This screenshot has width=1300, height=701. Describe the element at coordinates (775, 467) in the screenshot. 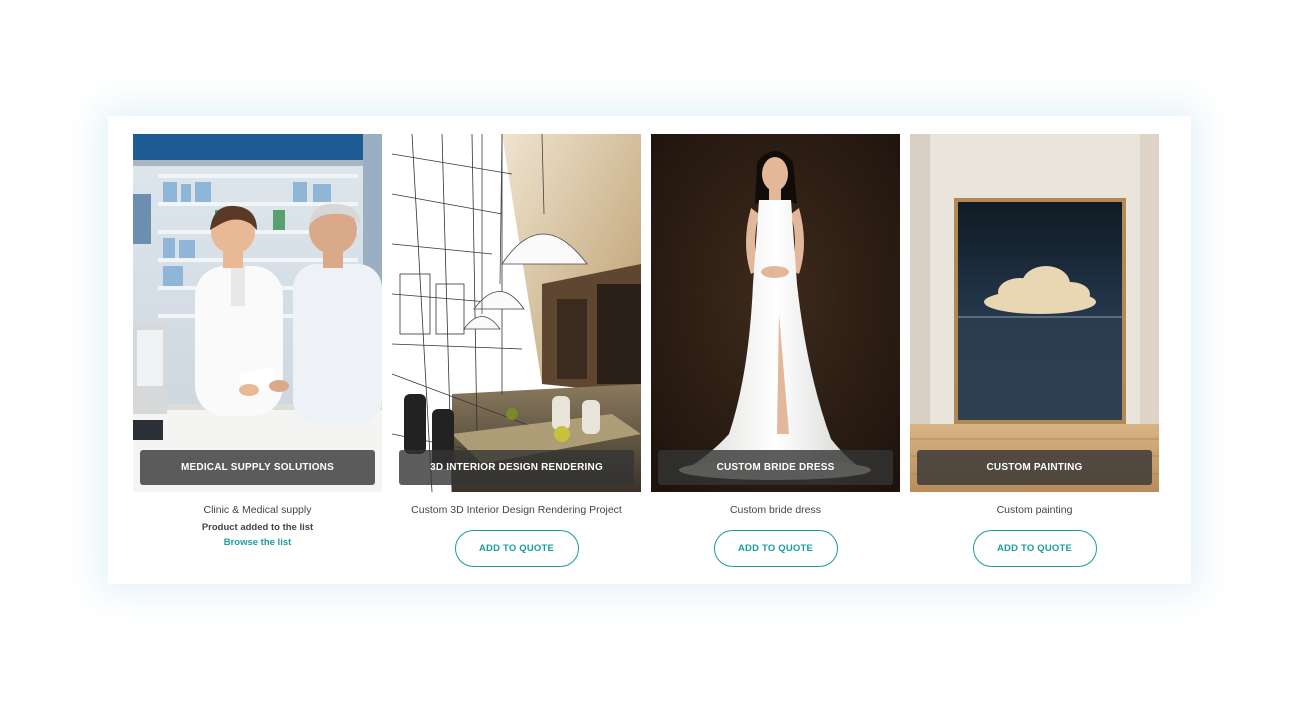

I see `product-category-label: CUSTOM BRIDE DRESS` at that location.